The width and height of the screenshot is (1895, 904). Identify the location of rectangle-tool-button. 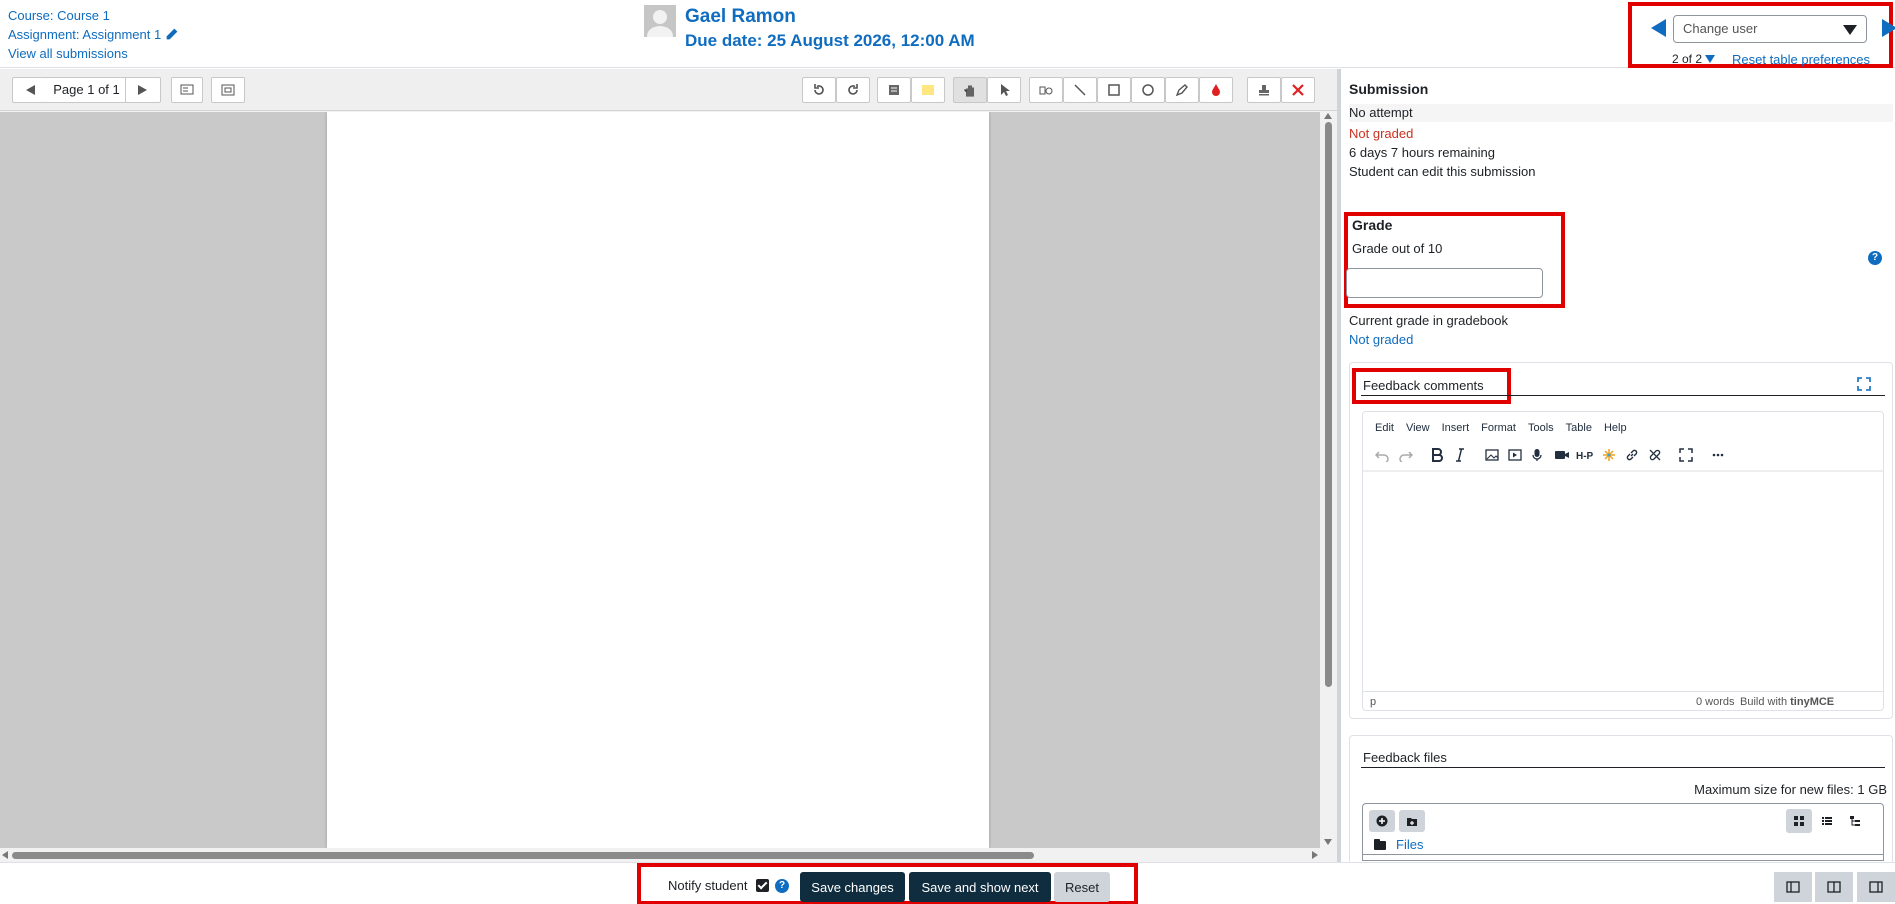
(1114, 90).